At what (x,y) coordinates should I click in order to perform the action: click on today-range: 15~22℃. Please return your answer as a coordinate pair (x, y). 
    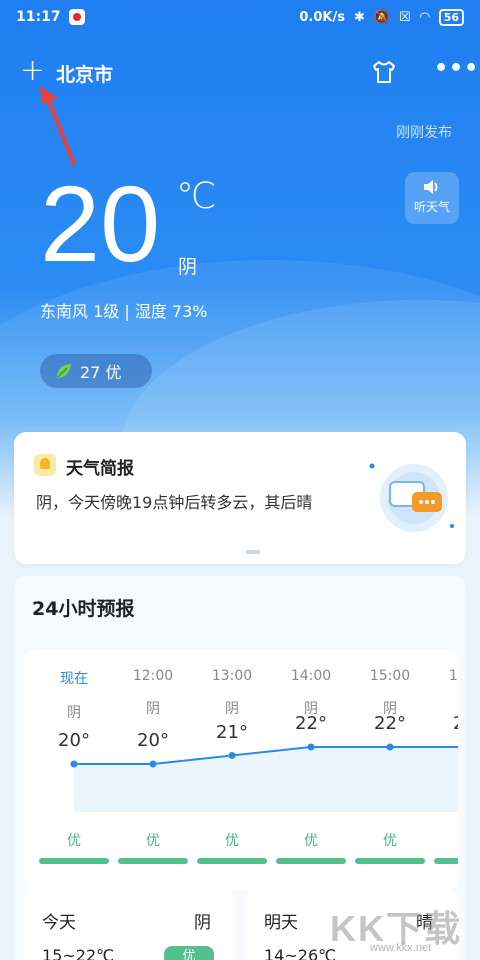
    Looking at the image, I should click on (78, 953).